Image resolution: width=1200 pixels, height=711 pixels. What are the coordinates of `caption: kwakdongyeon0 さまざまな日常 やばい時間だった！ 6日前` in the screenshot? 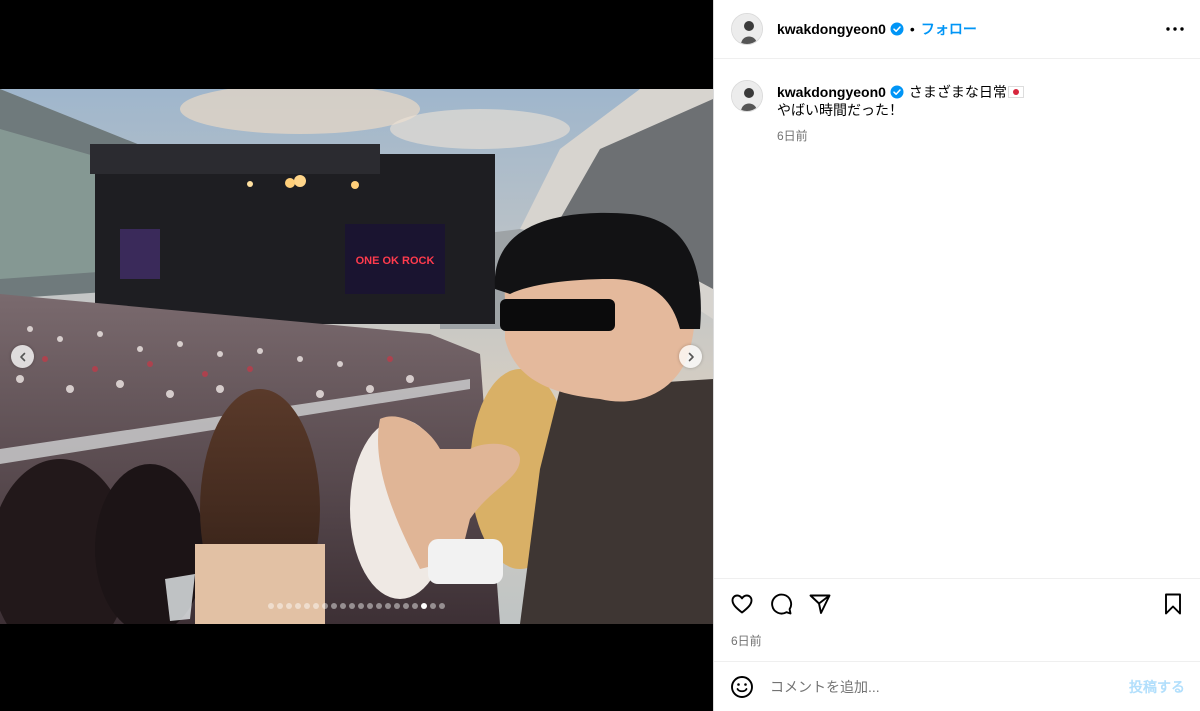 It's located at (957, 102).